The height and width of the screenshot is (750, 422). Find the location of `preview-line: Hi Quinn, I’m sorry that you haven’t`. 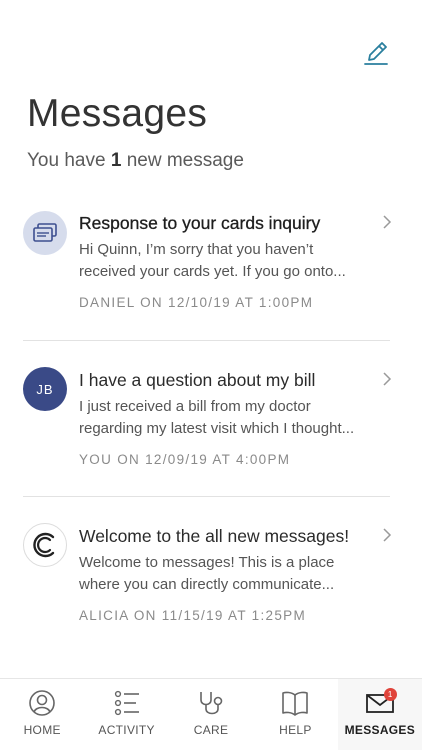

preview-line: Hi Quinn, I’m sorry that you haven’t is located at coordinates (196, 249).